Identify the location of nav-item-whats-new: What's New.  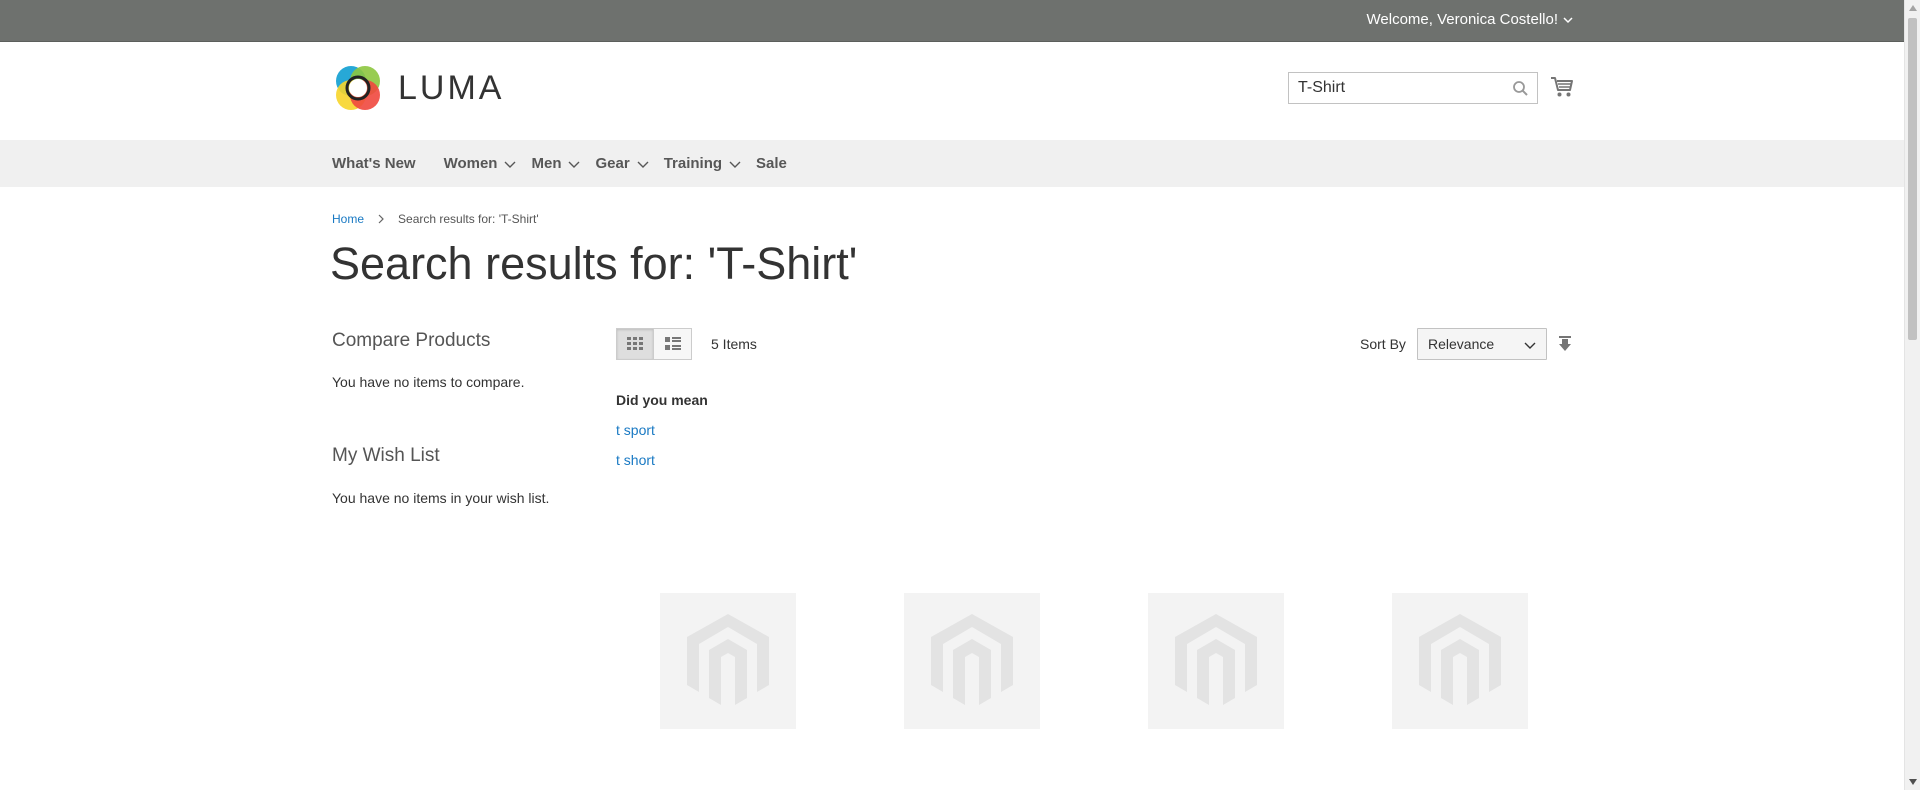
(374, 163).